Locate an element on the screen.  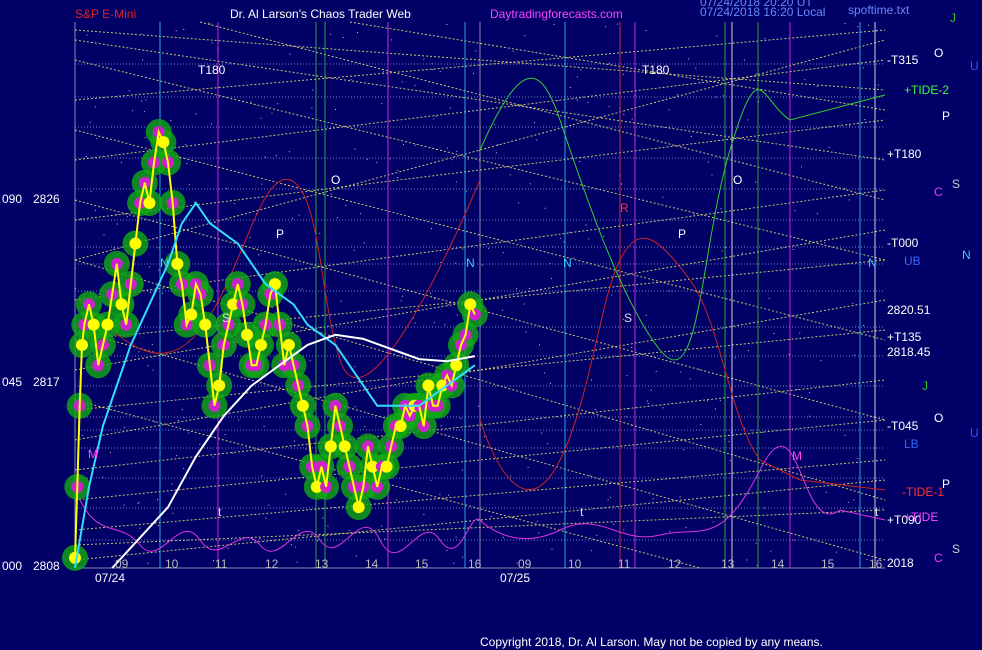
right-label-t180: +T180 is located at coordinates (904, 154).